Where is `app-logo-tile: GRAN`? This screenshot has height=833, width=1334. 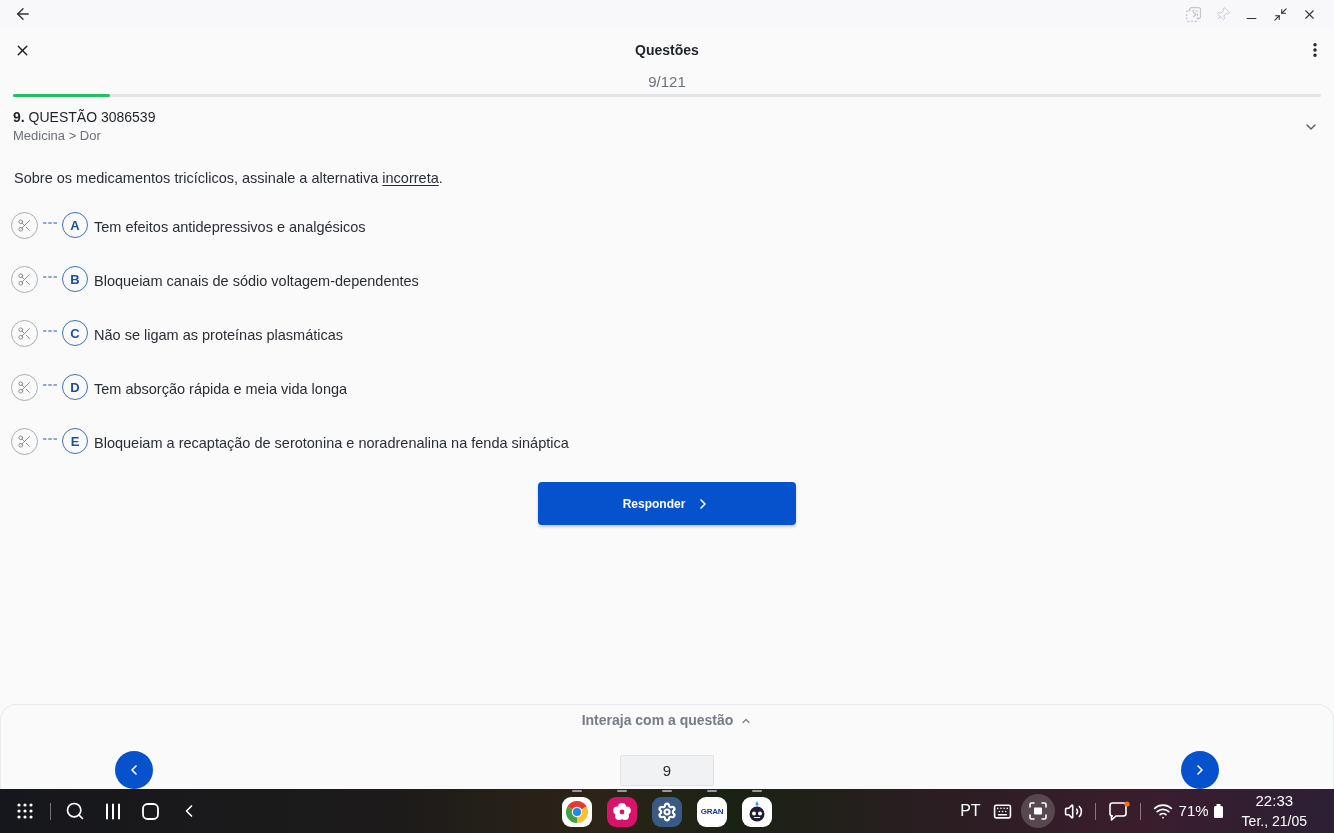
app-logo-tile: GRAN is located at coordinates (712, 812).